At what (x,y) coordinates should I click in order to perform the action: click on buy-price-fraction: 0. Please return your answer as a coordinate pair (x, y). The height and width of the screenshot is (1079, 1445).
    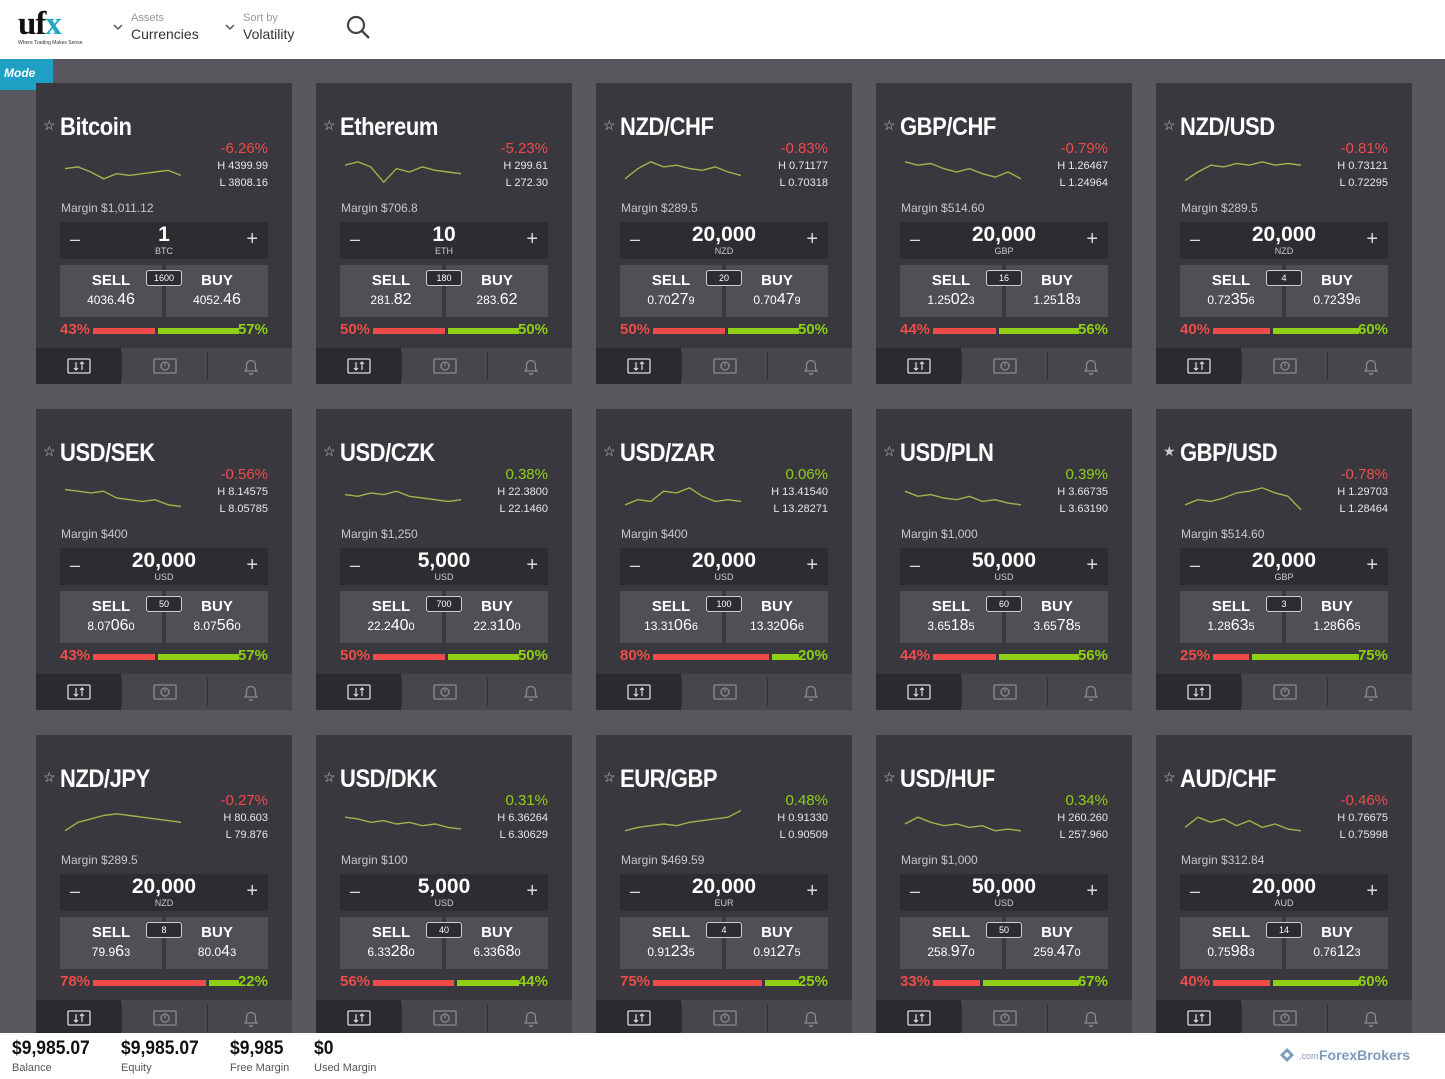
    Looking at the image, I should click on (517, 627).